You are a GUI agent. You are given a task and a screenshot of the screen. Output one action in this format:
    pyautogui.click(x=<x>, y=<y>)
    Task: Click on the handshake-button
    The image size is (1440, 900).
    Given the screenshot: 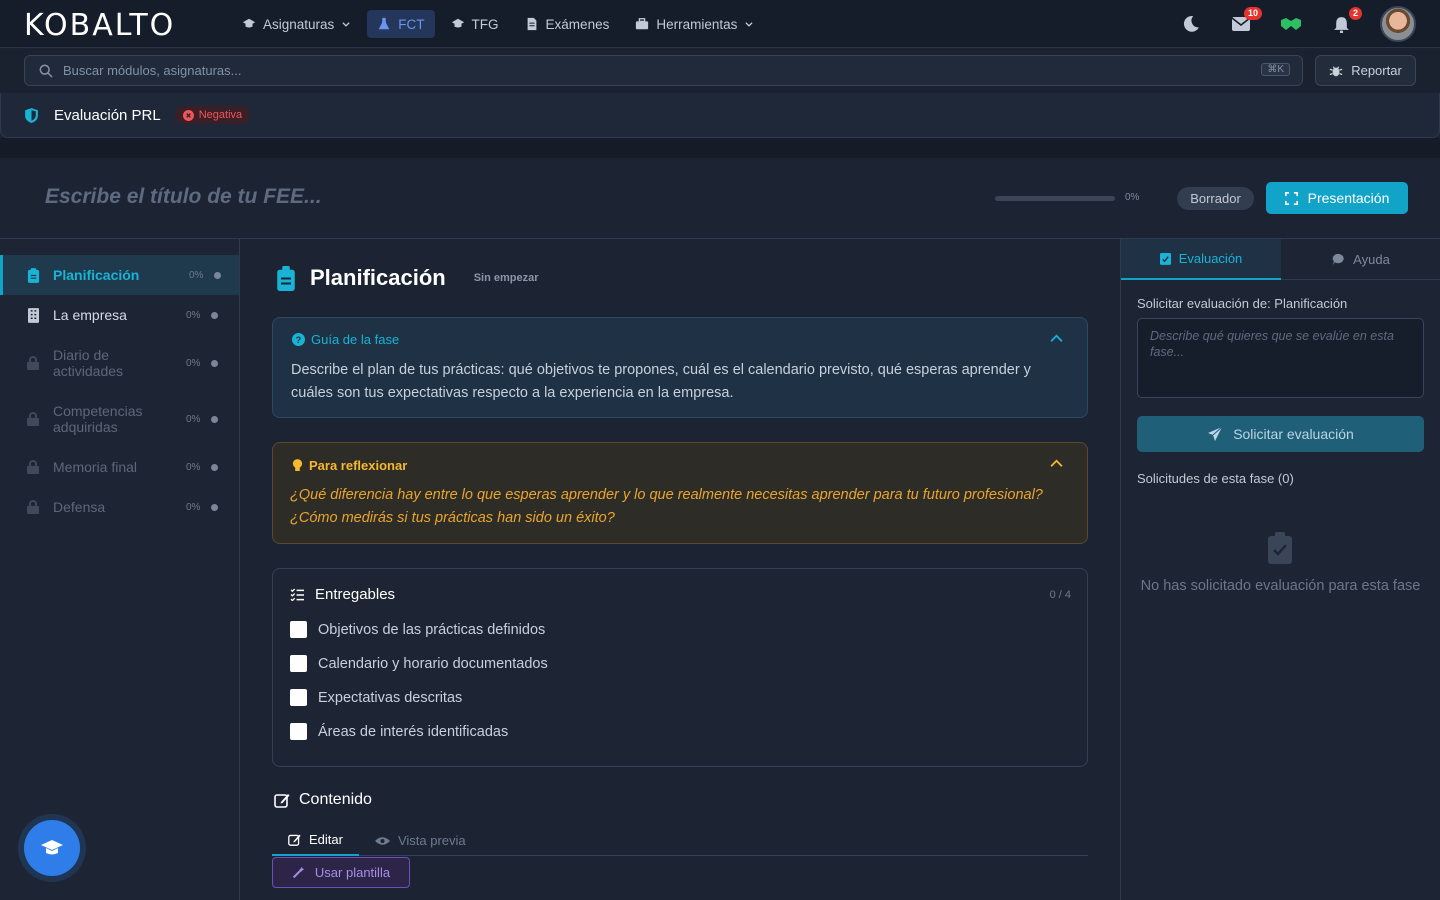 What is the action you would take?
    pyautogui.click(x=1291, y=24)
    